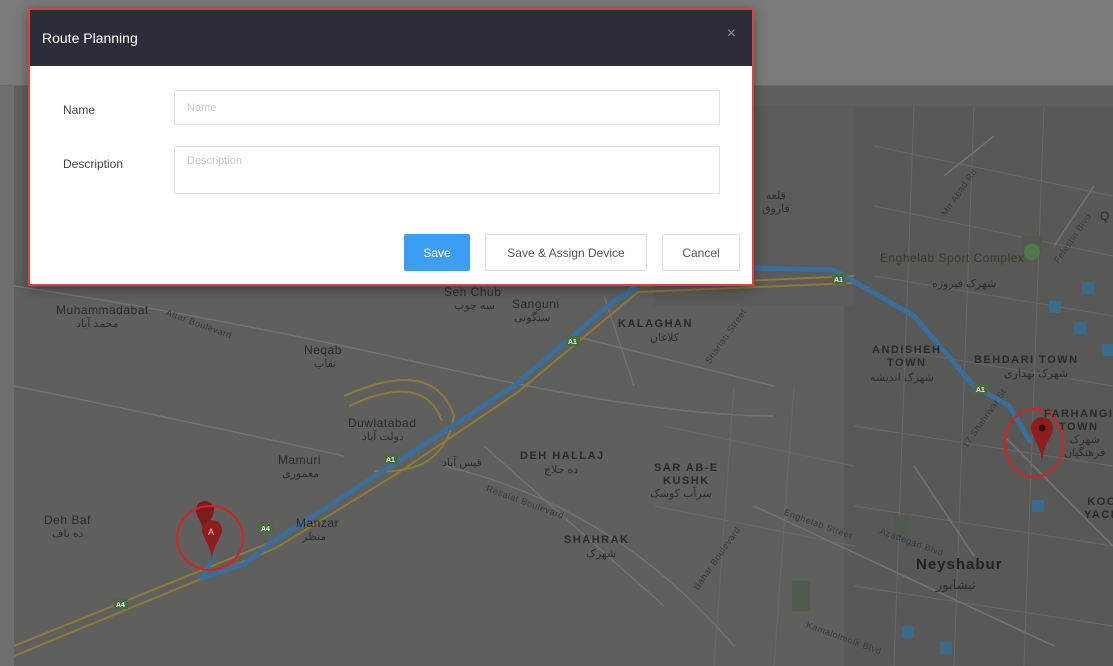 Image resolution: width=1113 pixels, height=666 pixels. Describe the element at coordinates (907, 356) in the screenshot. I see `map-place-label: ANDISHEH TOWN` at that location.